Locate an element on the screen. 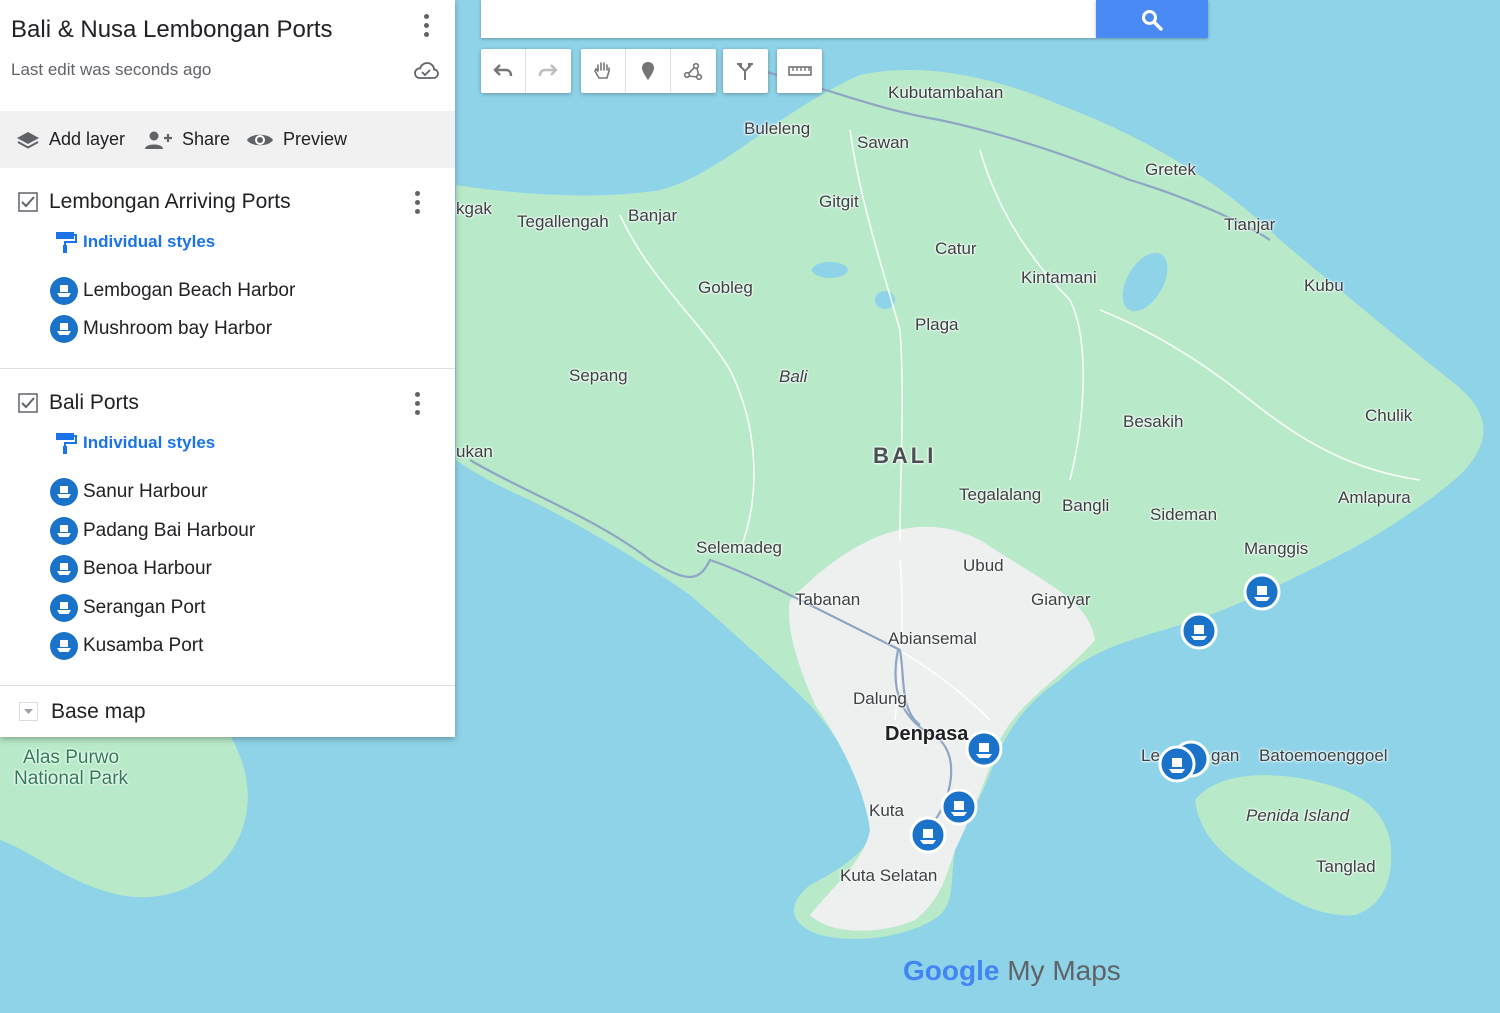 This screenshot has width=1500, height=1013. place-batoemoenggoel: Batoemoenggoel is located at coordinates (1323, 755).